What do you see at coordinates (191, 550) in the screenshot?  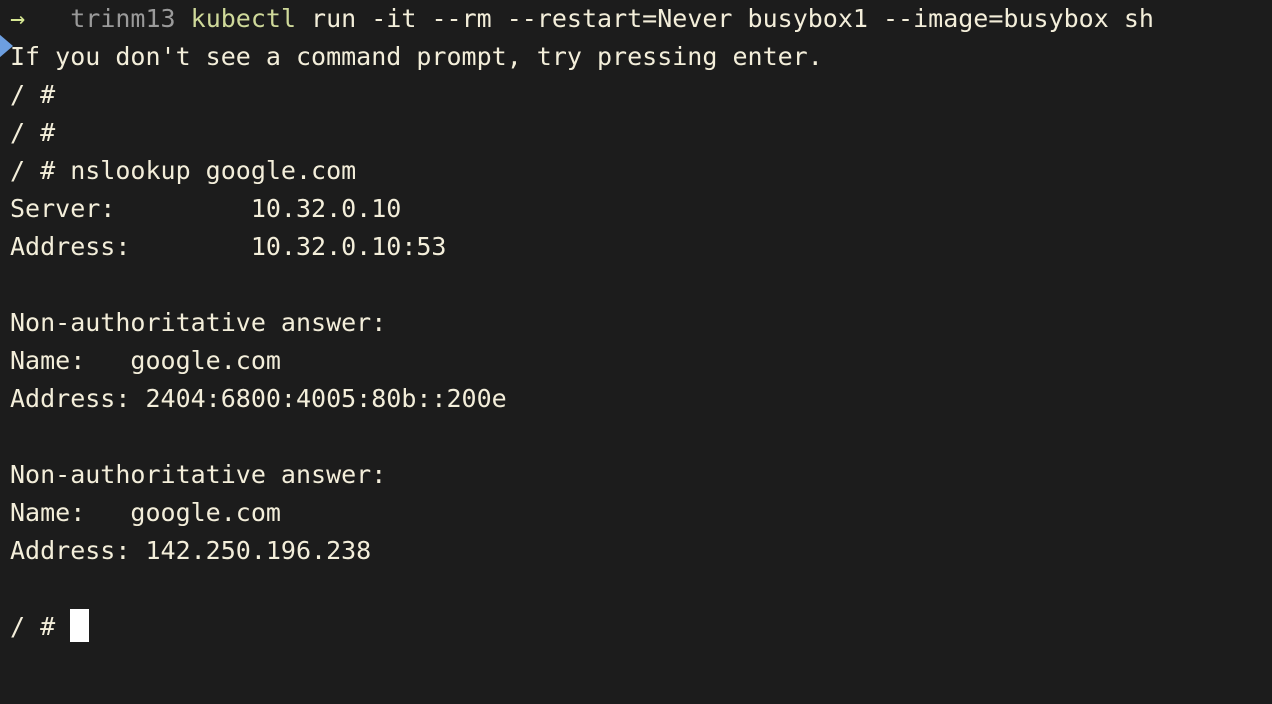 I see `terminal-line-address-ipv4: Address: 142.250.196.238` at bounding box center [191, 550].